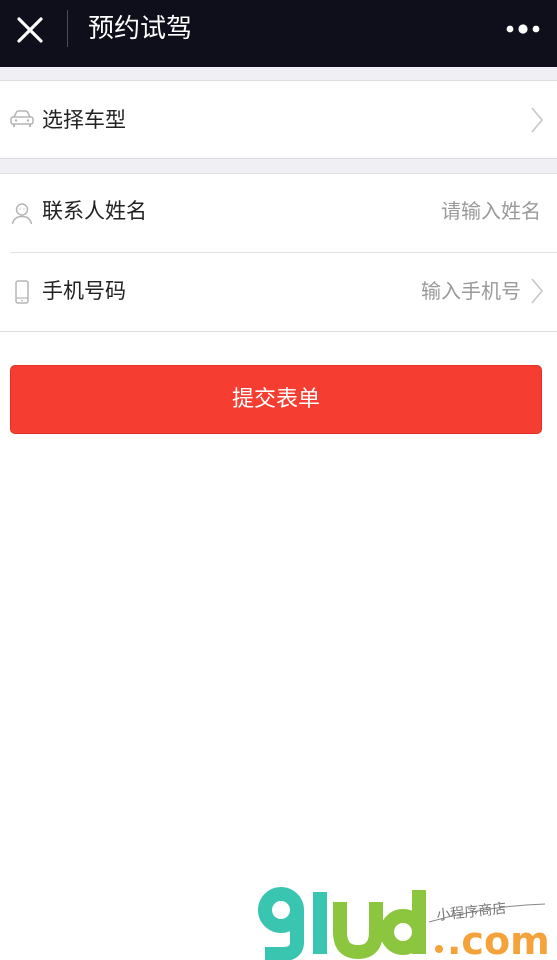 The height and width of the screenshot is (960, 557). What do you see at coordinates (411, 291) in the screenshot?
I see `phone-input` at bounding box center [411, 291].